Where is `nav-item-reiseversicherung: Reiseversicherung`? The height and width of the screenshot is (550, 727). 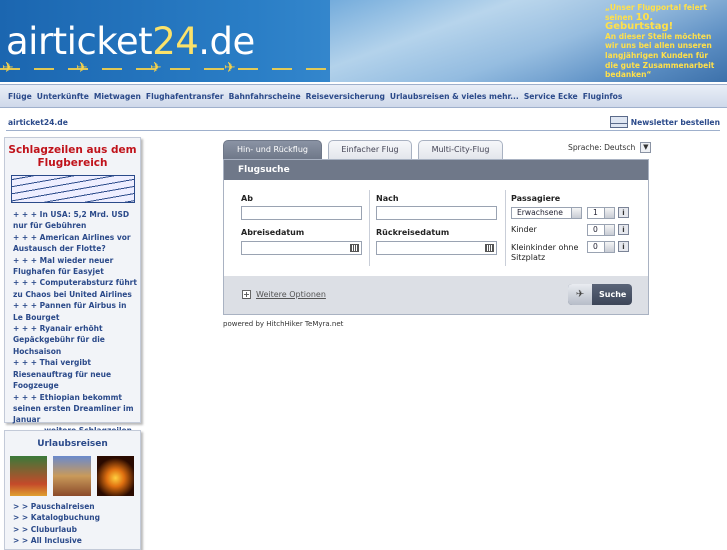 nav-item-reiseversicherung: Reiseversicherung is located at coordinates (345, 96).